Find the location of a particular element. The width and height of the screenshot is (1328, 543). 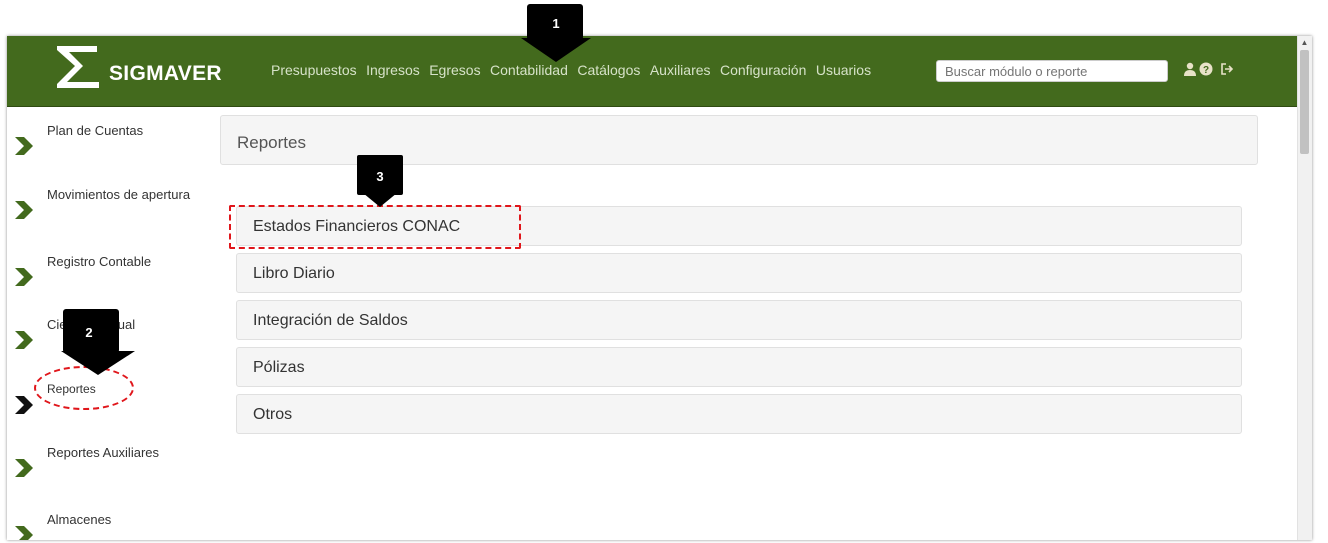

callout-number: 1 is located at coordinates (555, 23).